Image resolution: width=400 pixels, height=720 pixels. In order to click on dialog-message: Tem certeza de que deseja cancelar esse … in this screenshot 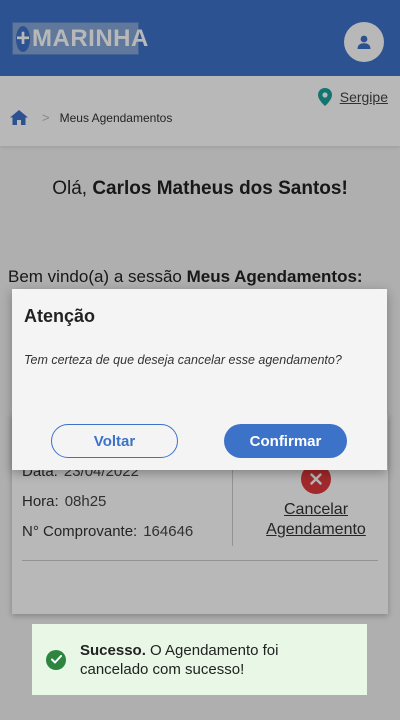, I will do `click(183, 360)`.